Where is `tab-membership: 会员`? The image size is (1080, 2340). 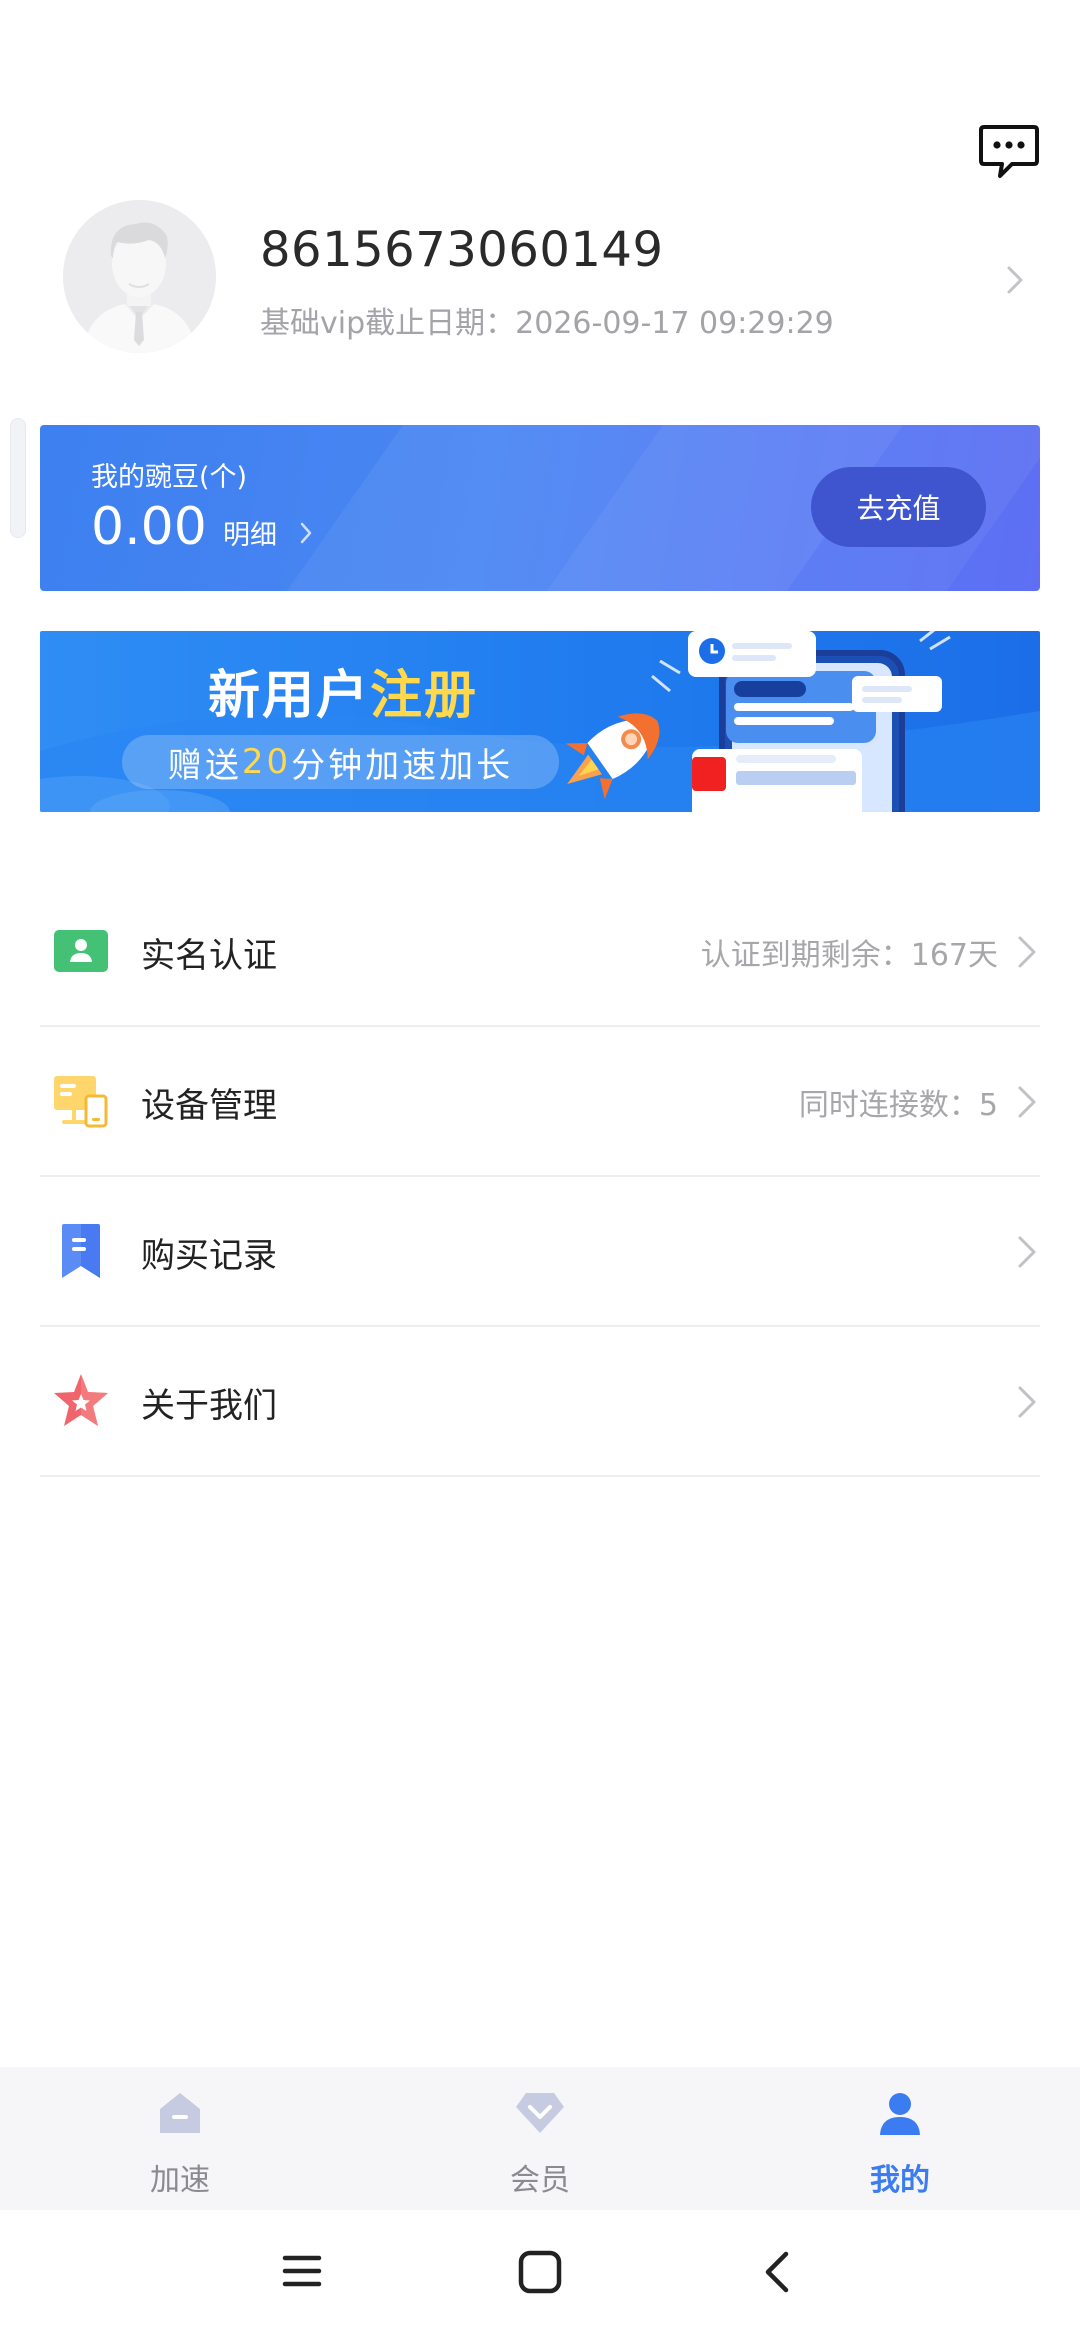 tab-membership: 会员 is located at coordinates (540, 2138).